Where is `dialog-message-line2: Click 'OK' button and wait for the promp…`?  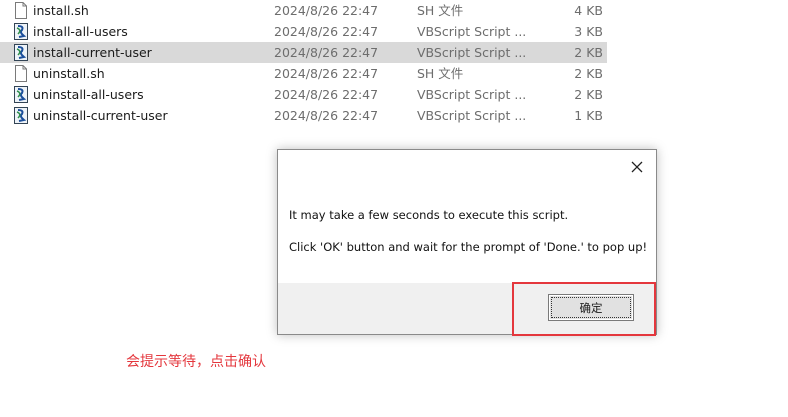 dialog-message-line2: Click 'OK' button and wait for the promp… is located at coordinates (468, 247).